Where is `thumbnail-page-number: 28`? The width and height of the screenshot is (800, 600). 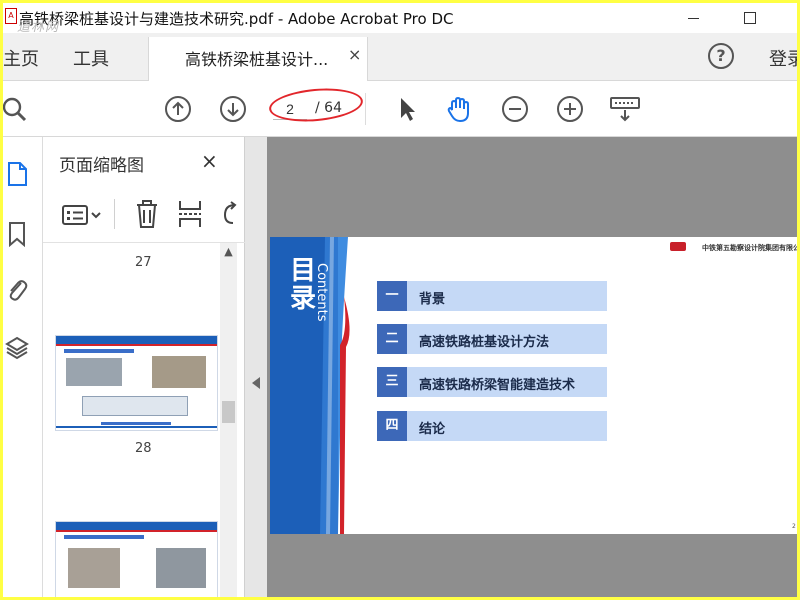 thumbnail-page-number: 28 is located at coordinates (143, 448).